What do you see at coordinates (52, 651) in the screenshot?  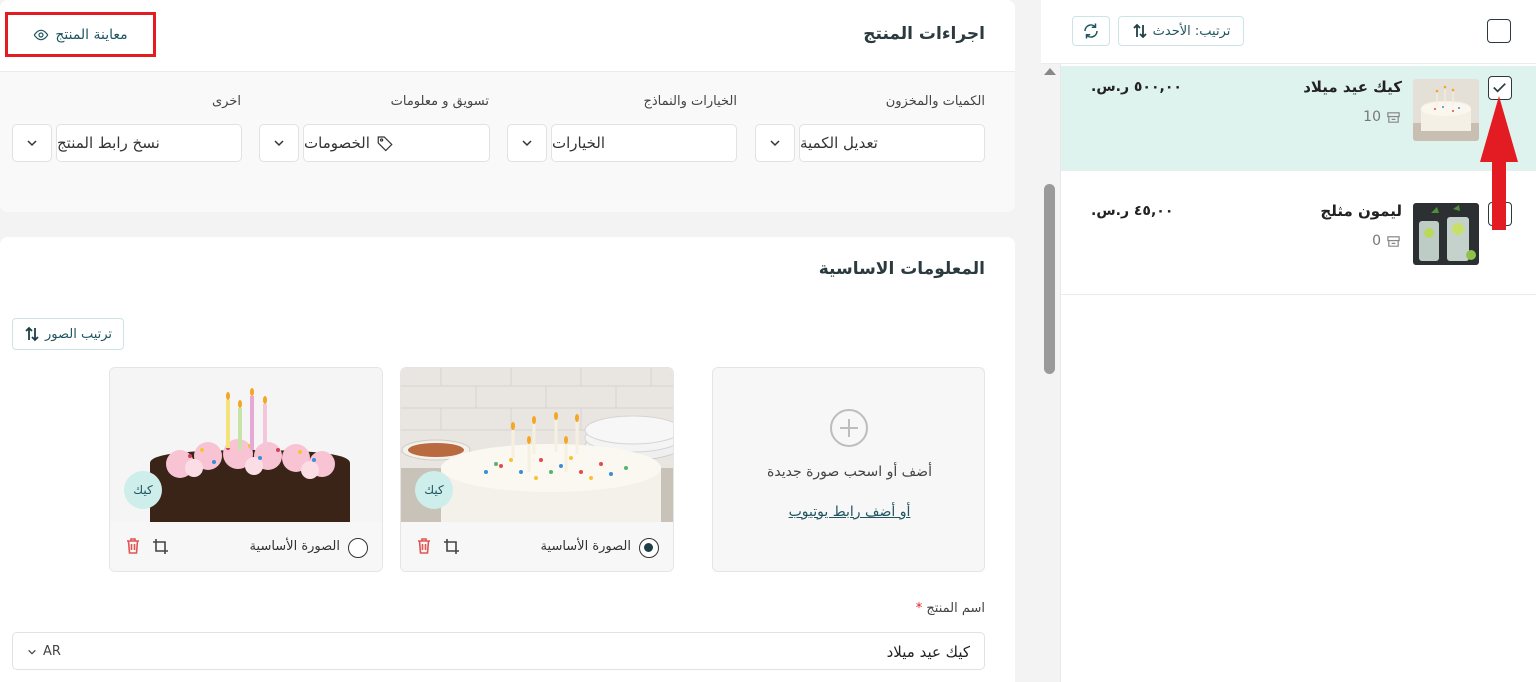 I see `language-value: AR` at bounding box center [52, 651].